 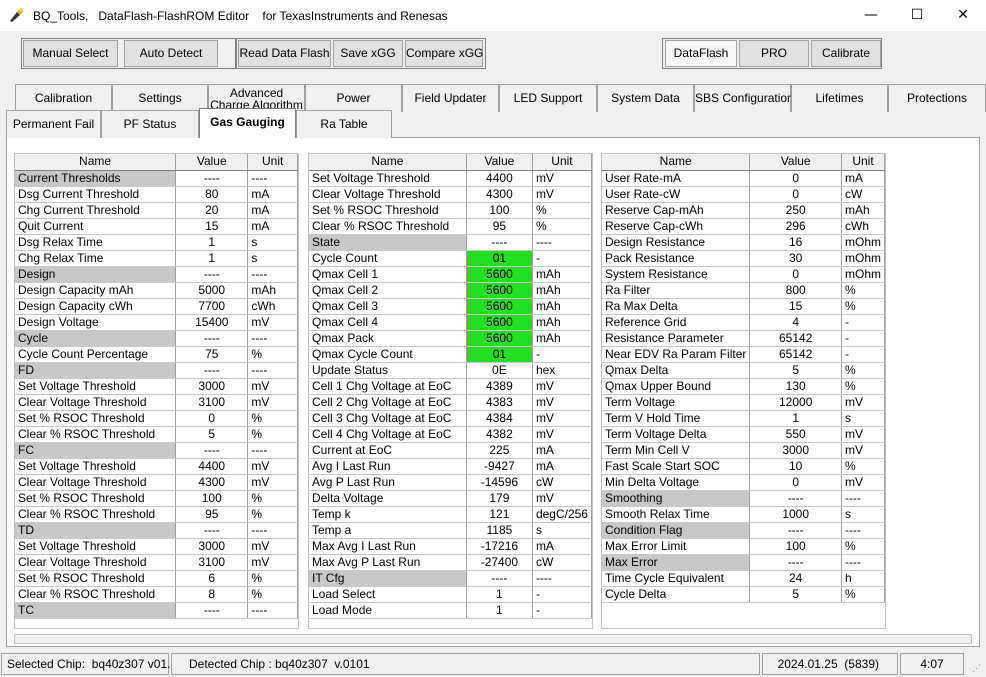 I want to click on compare-xgg-button: Compare xGG, so click(x=444, y=53).